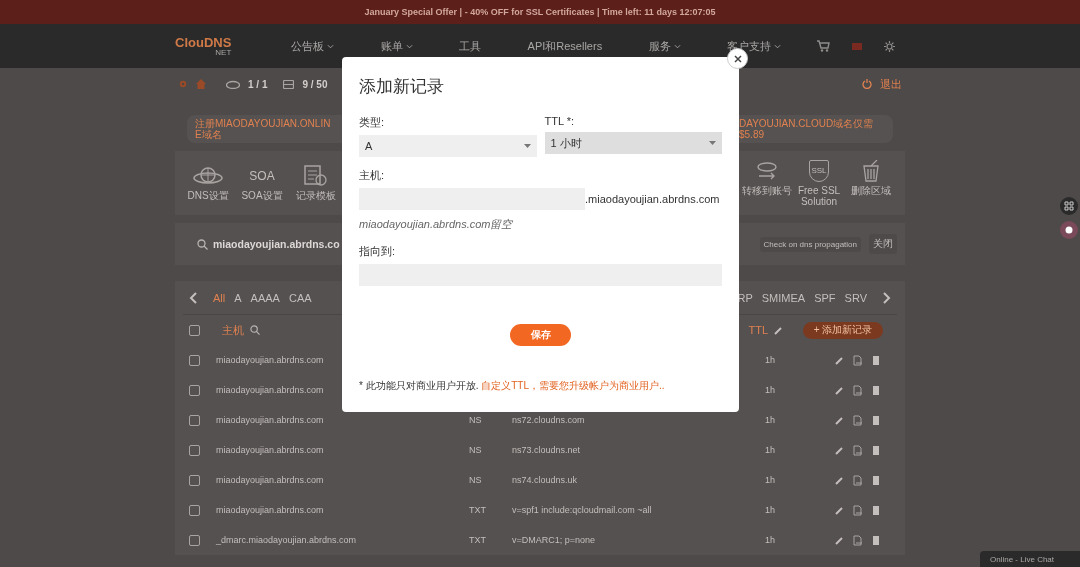 The height and width of the screenshot is (567, 1080). What do you see at coordinates (219, 297) in the screenshot?
I see `record-type-tab: All` at bounding box center [219, 297].